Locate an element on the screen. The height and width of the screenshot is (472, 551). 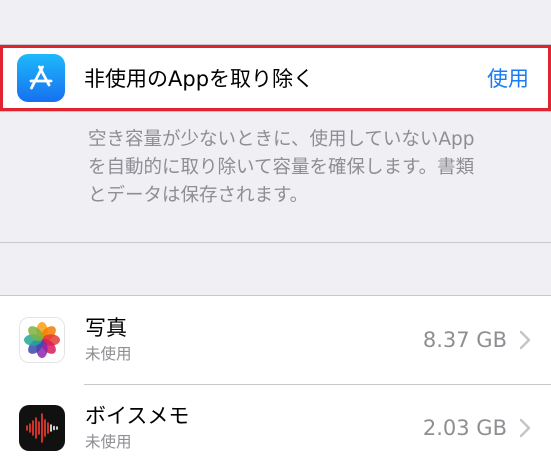
waveform-glyph is located at coordinates (42, 428).